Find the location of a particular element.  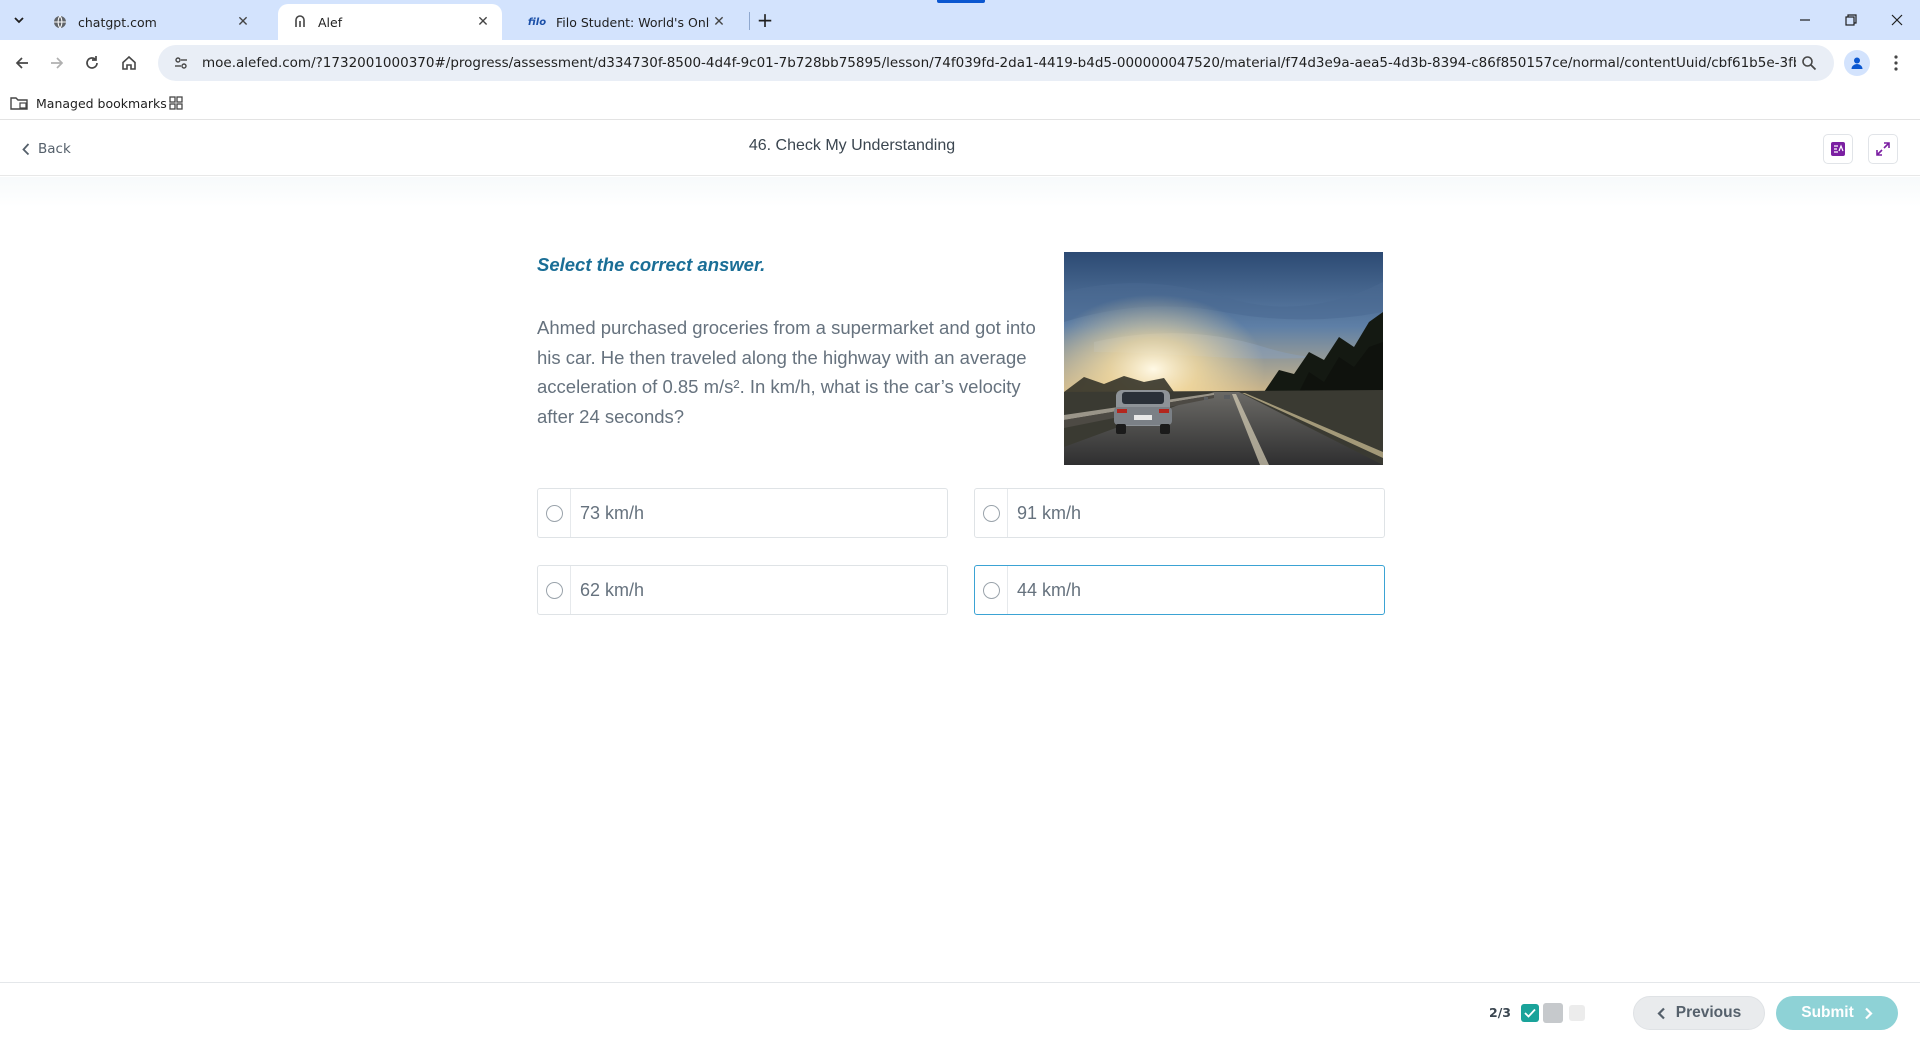

immersive-reader-icon is located at coordinates (1838, 149).